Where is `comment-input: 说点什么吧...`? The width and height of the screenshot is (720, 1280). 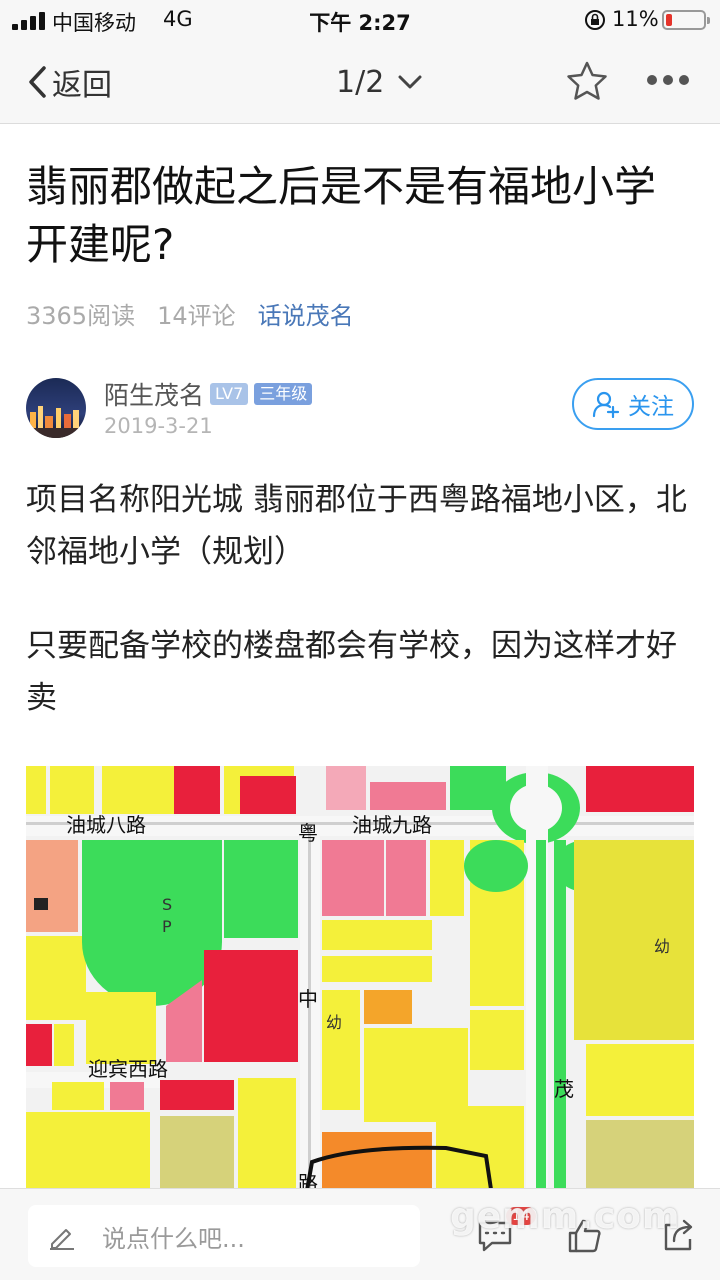 comment-input: 说点什么吧... is located at coordinates (224, 1236).